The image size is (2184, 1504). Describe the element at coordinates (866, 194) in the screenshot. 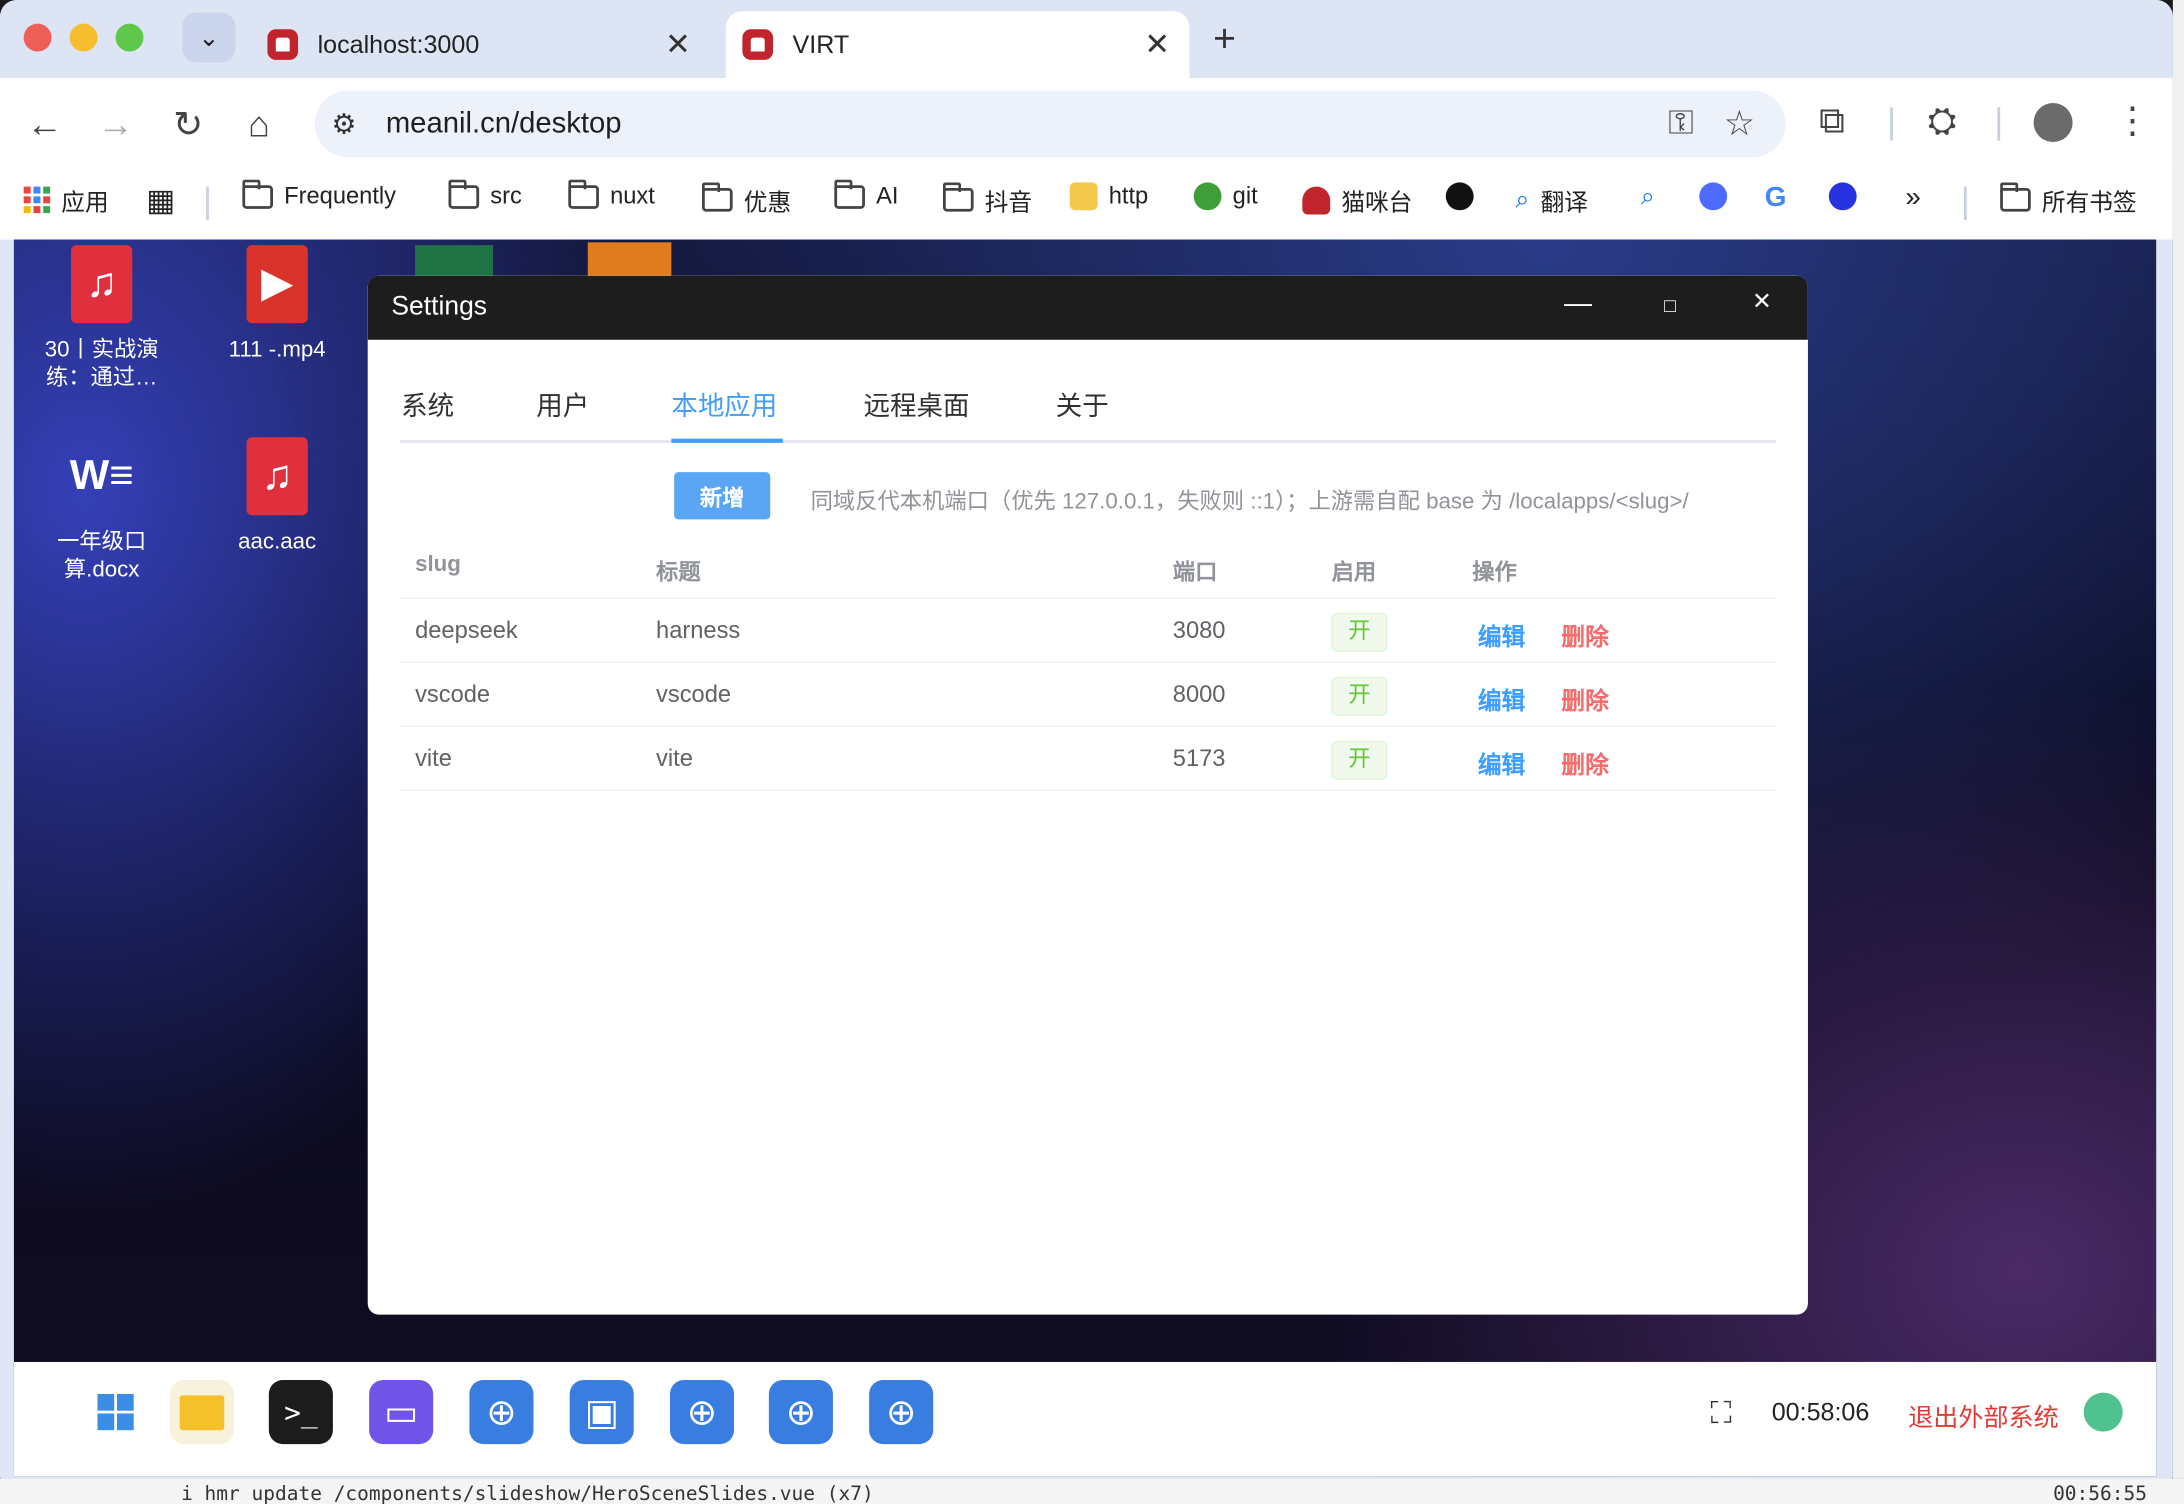

I see `bookmark-ai: AI` at that location.